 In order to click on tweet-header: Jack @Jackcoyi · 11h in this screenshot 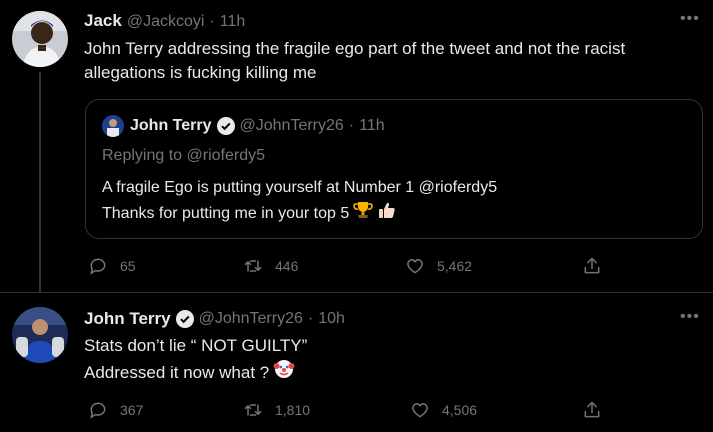, I will do `click(164, 21)`.